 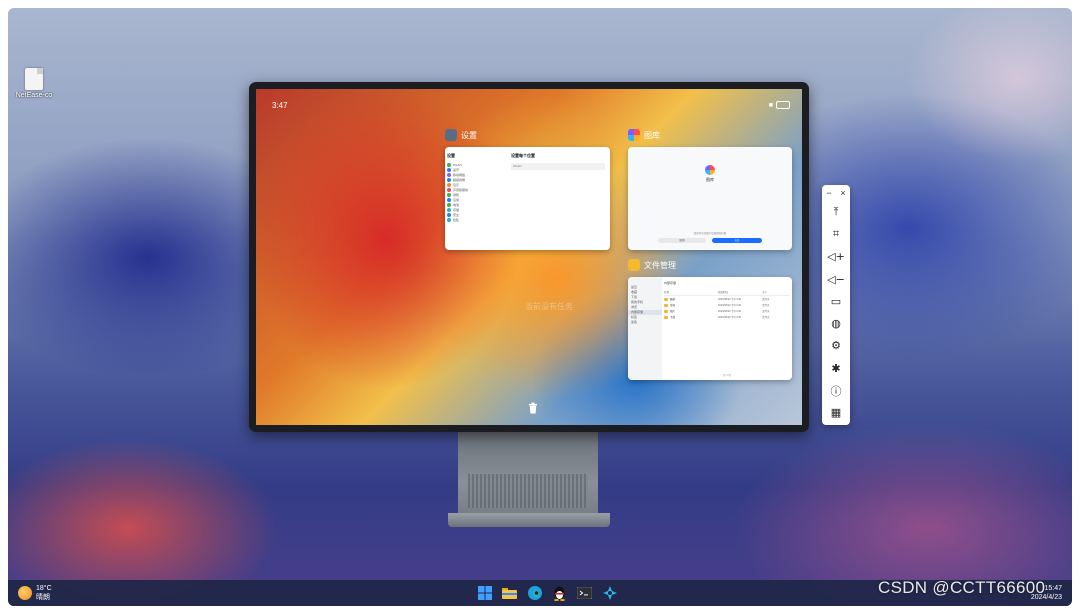 What do you see at coordinates (727, 317) in the screenshot?
I see `files-row: 下载 2023/08/20 下午3:40 文件夹` at bounding box center [727, 317].